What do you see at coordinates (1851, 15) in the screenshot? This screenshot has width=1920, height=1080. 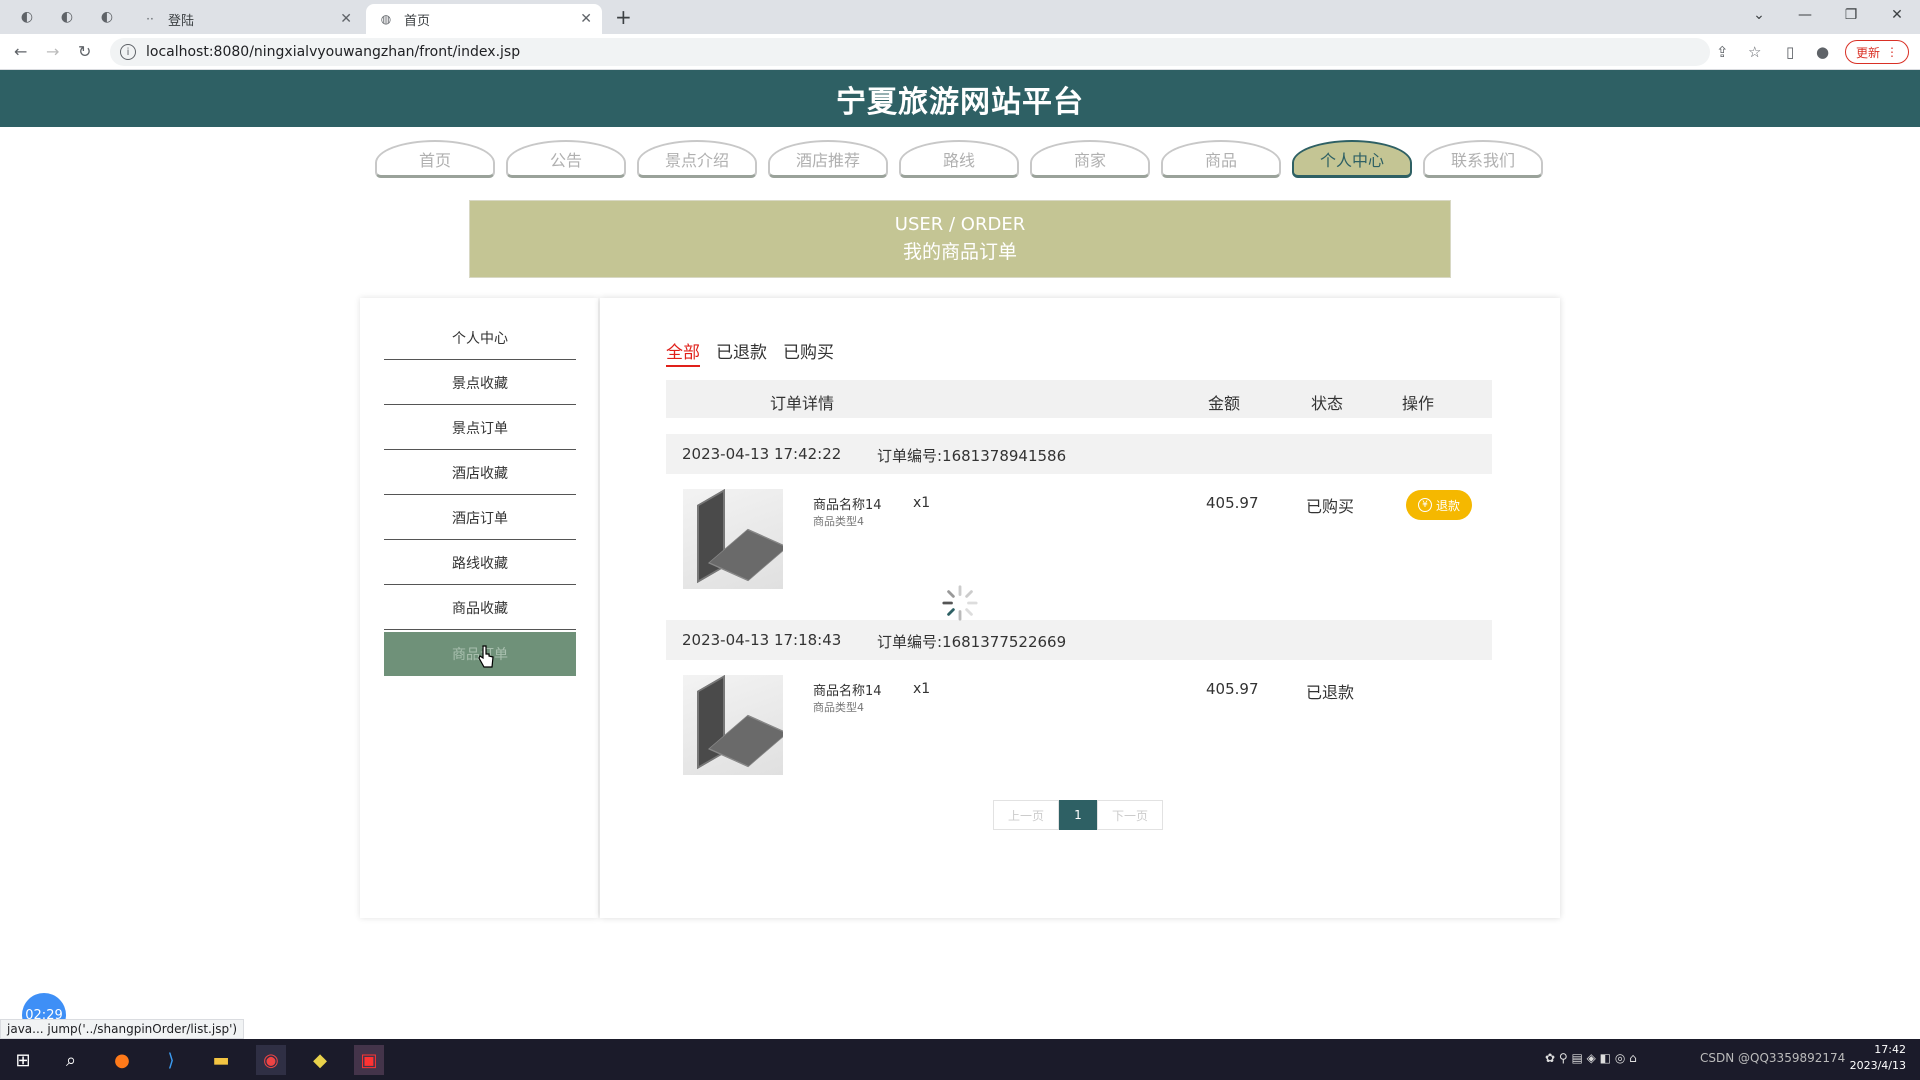 I see `restore-icon: ❐` at bounding box center [1851, 15].